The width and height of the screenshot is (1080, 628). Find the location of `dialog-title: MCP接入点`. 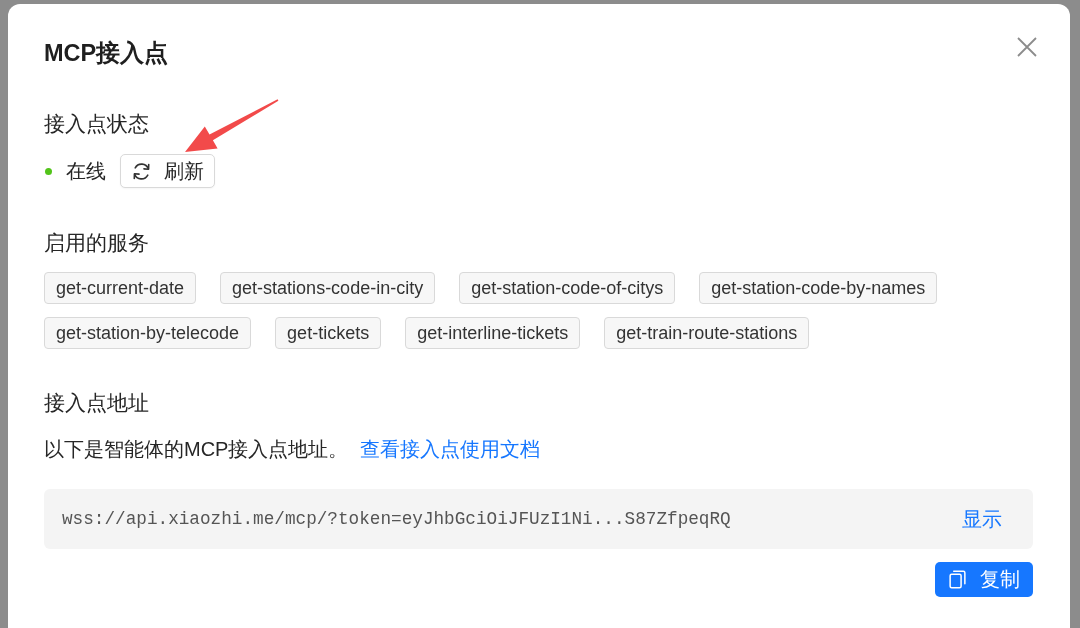

dialog-title: MCP接入点 is located at coordinates (106, 53).